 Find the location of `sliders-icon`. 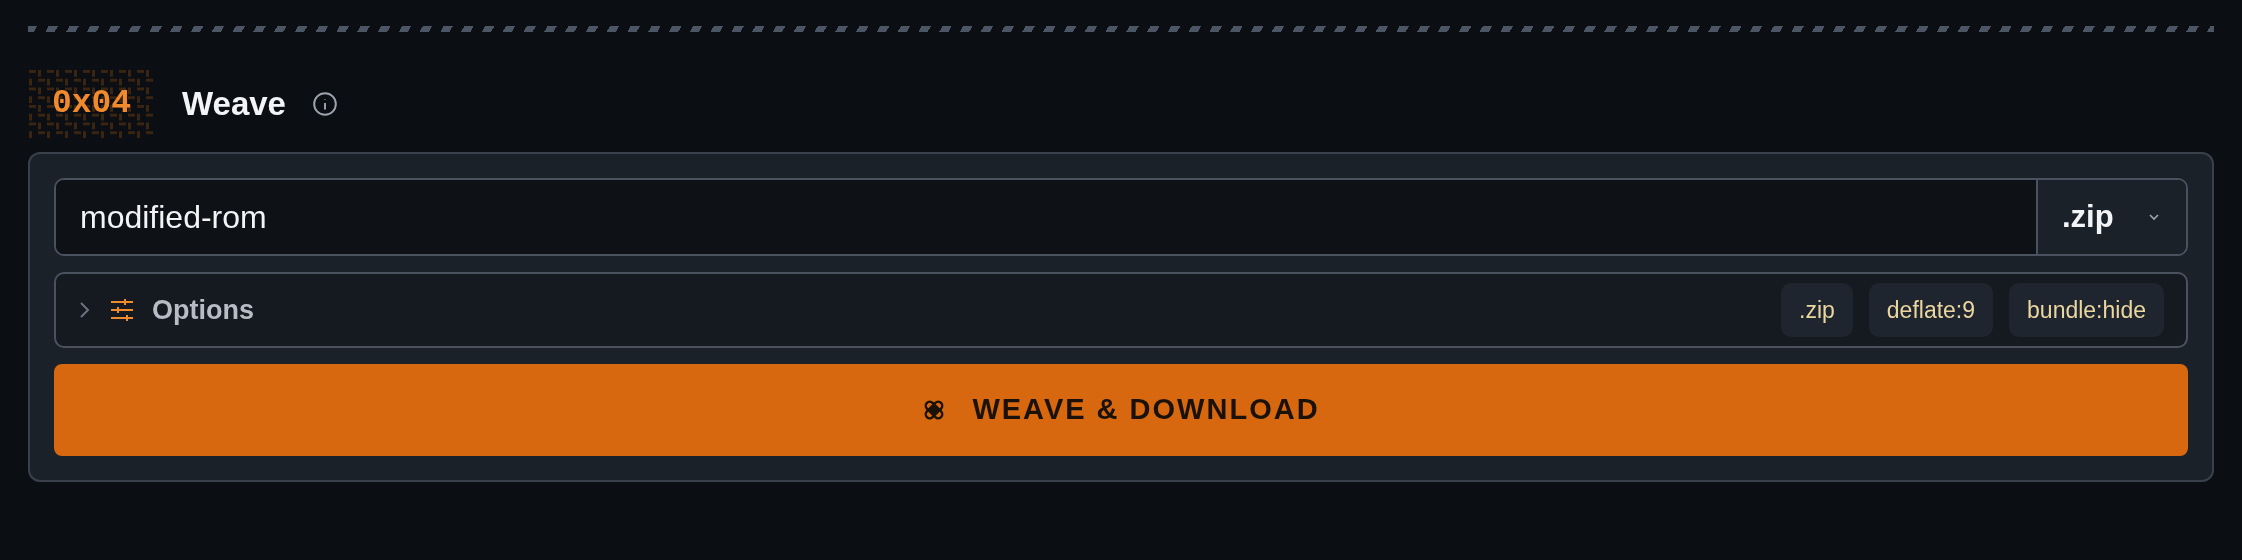

sliders-icon is located at coordinates (122, 310).